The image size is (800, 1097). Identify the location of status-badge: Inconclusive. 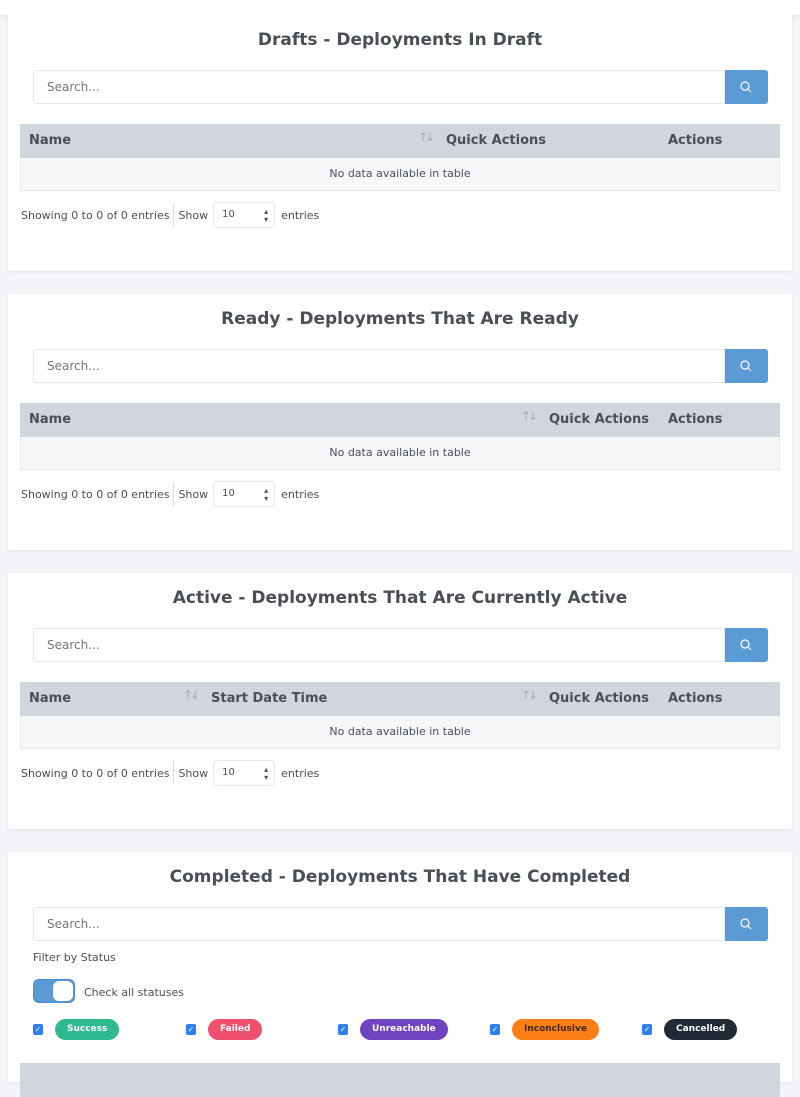
(555, 1029).